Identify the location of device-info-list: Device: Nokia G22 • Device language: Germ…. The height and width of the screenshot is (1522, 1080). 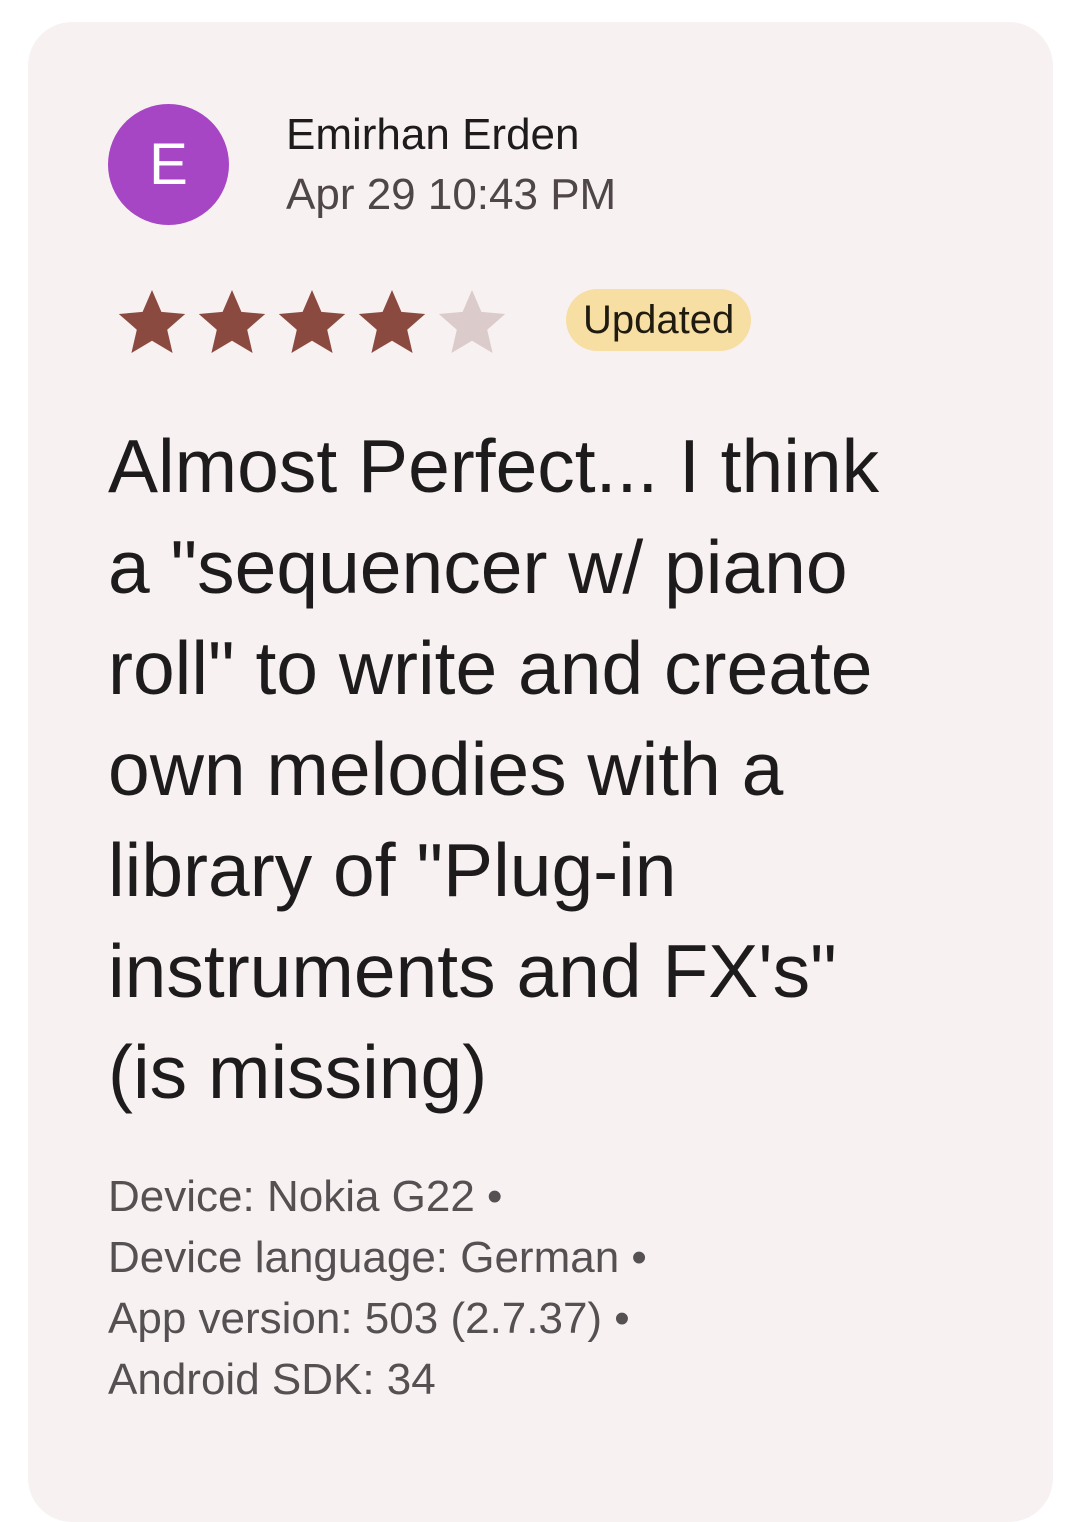
(377, 1288).